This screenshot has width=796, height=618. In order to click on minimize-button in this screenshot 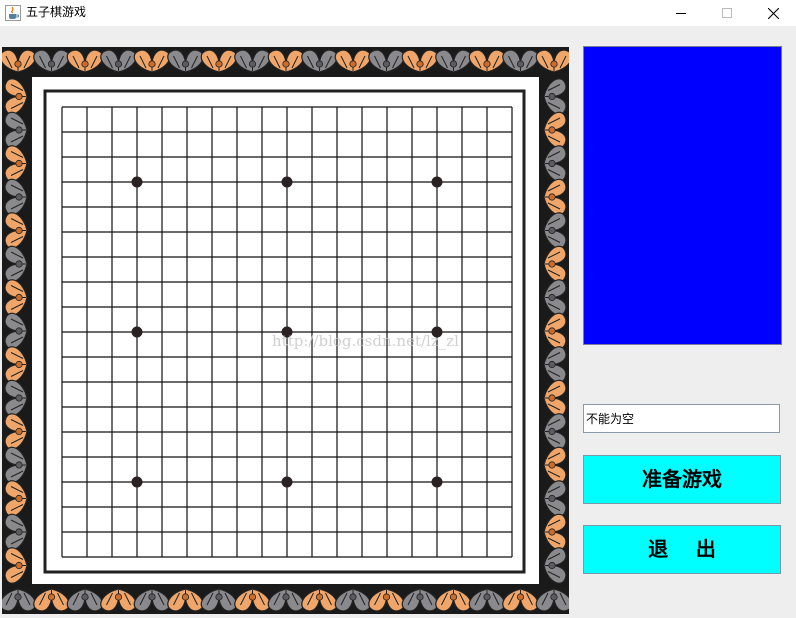, I will do `click(681, 13)`.